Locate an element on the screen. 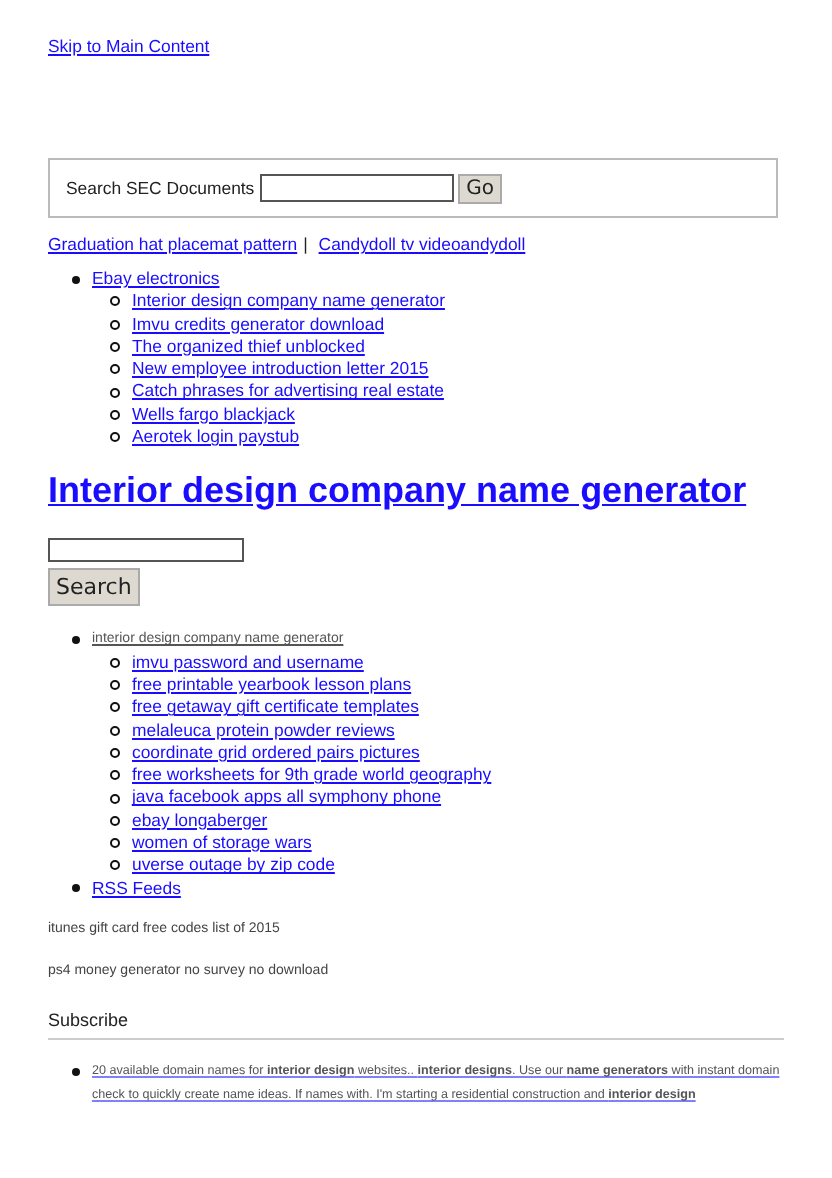 The width and height of the screenshot is (832, 1178). nav-link: Aerotek login paystub is located at coordinates (216, 437).